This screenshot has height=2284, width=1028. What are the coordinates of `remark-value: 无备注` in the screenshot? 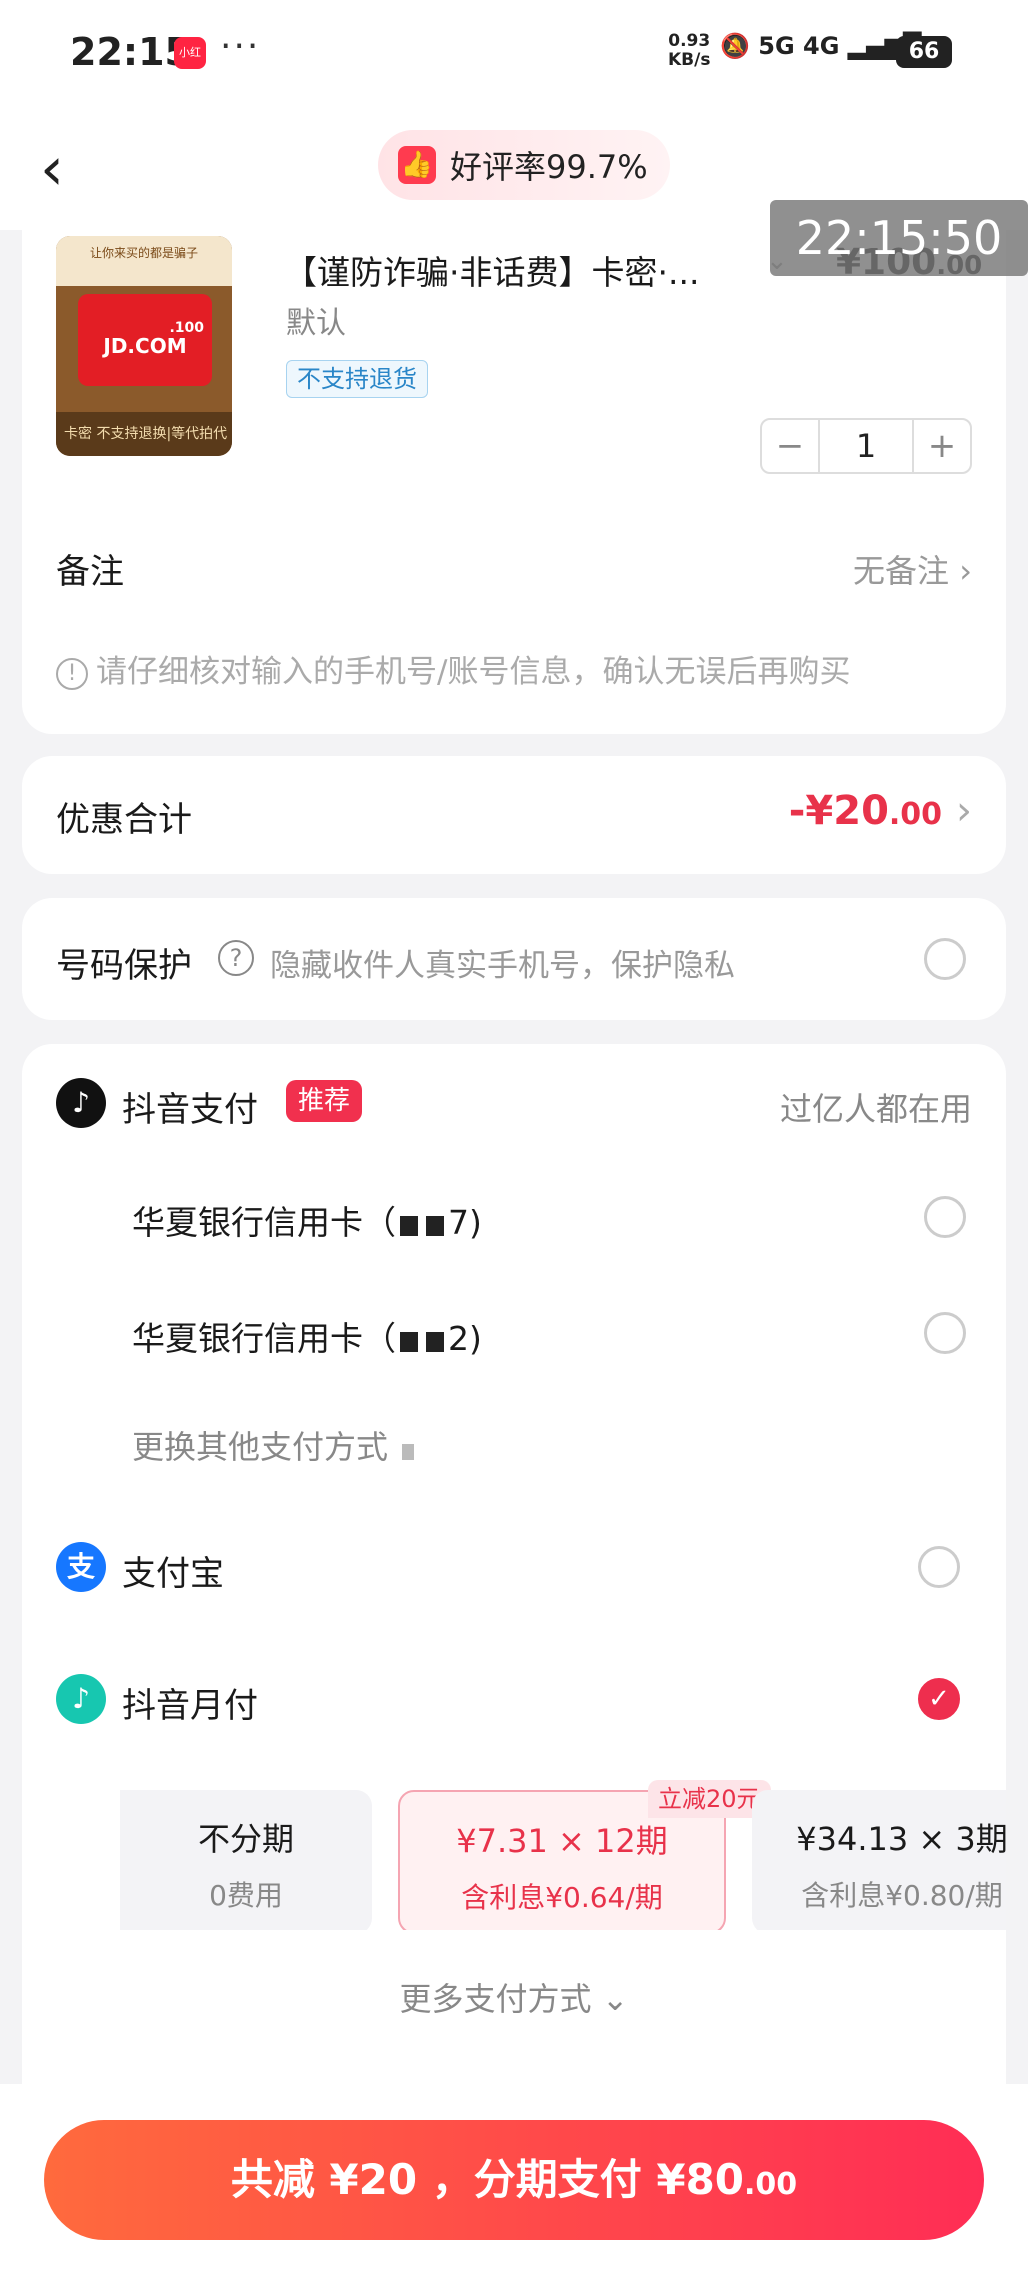 It's located at (901, 571).